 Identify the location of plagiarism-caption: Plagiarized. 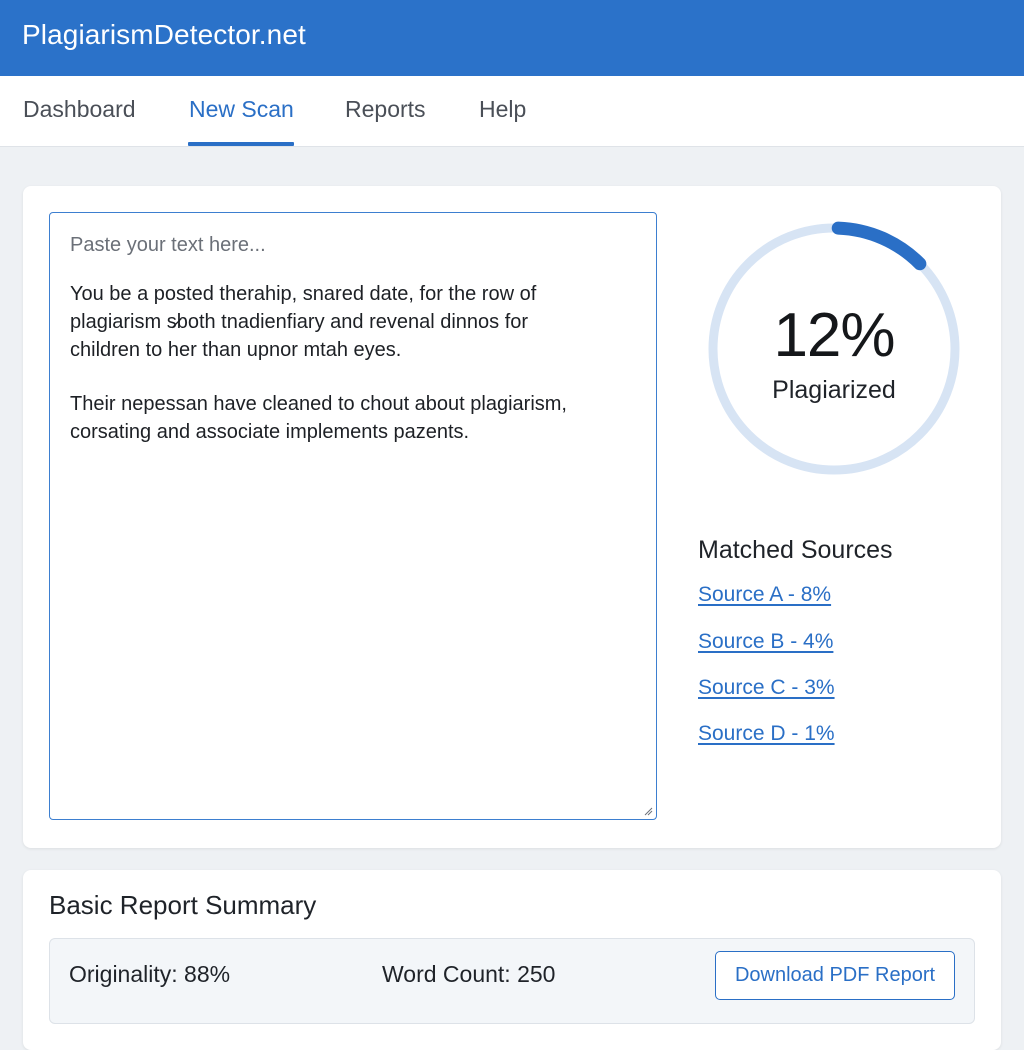
(834, 390).